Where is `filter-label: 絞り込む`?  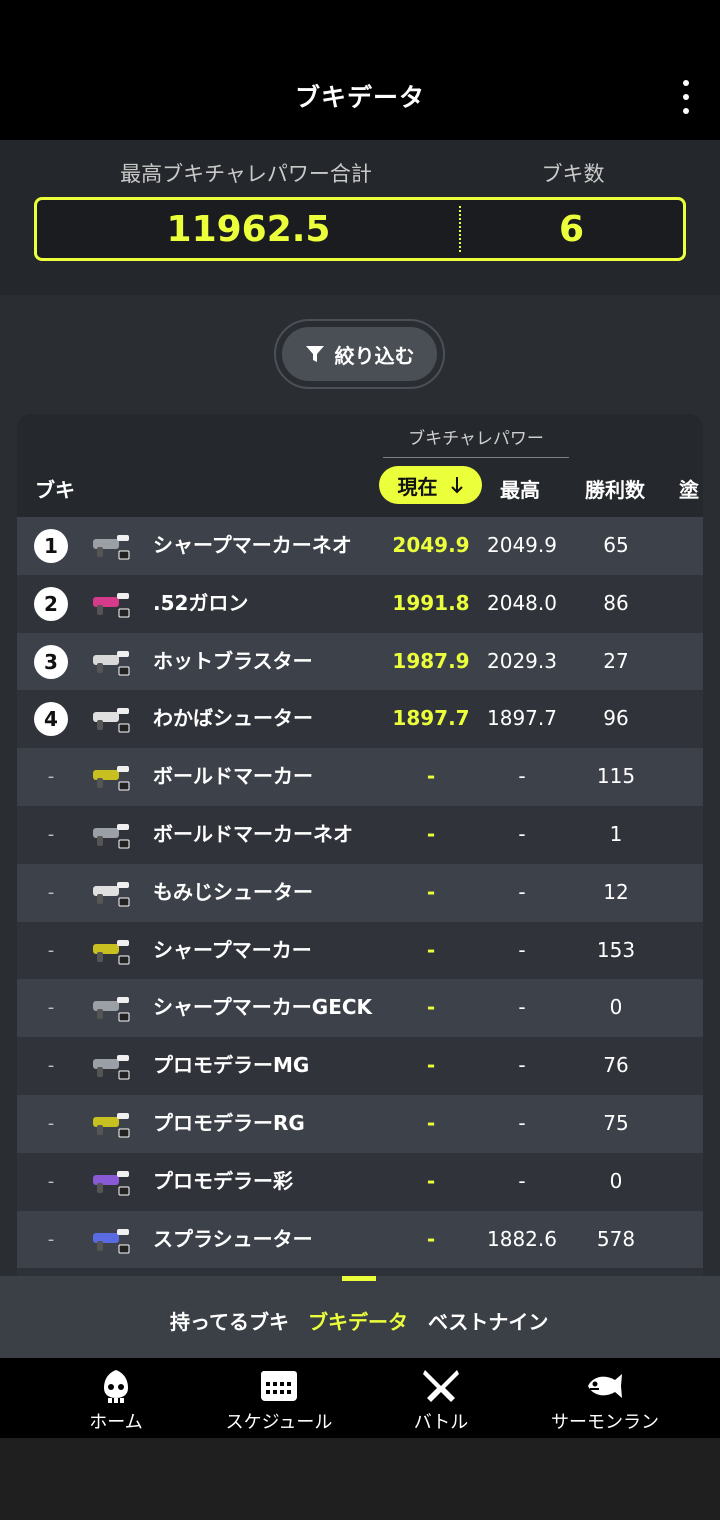
filter-label: 絞り込む is located at coordinates (374, 355).